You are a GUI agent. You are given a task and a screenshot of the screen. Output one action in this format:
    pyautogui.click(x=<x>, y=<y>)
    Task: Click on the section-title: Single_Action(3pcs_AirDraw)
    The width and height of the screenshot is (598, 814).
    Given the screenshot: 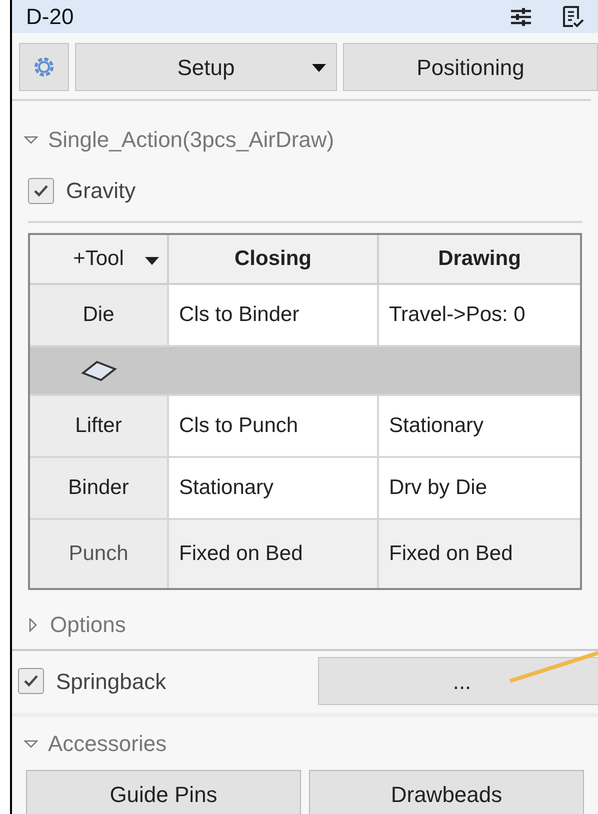 What is the action you would take?
    pyautogui.click(x=191, y=139)
    